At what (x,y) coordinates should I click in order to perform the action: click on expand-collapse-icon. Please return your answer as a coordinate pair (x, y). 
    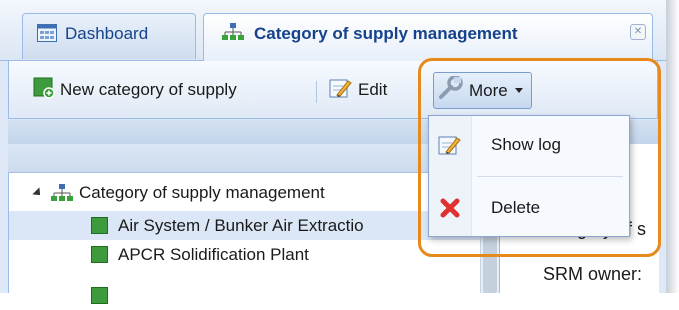
    Looking at the image, I should click on (38, 192).